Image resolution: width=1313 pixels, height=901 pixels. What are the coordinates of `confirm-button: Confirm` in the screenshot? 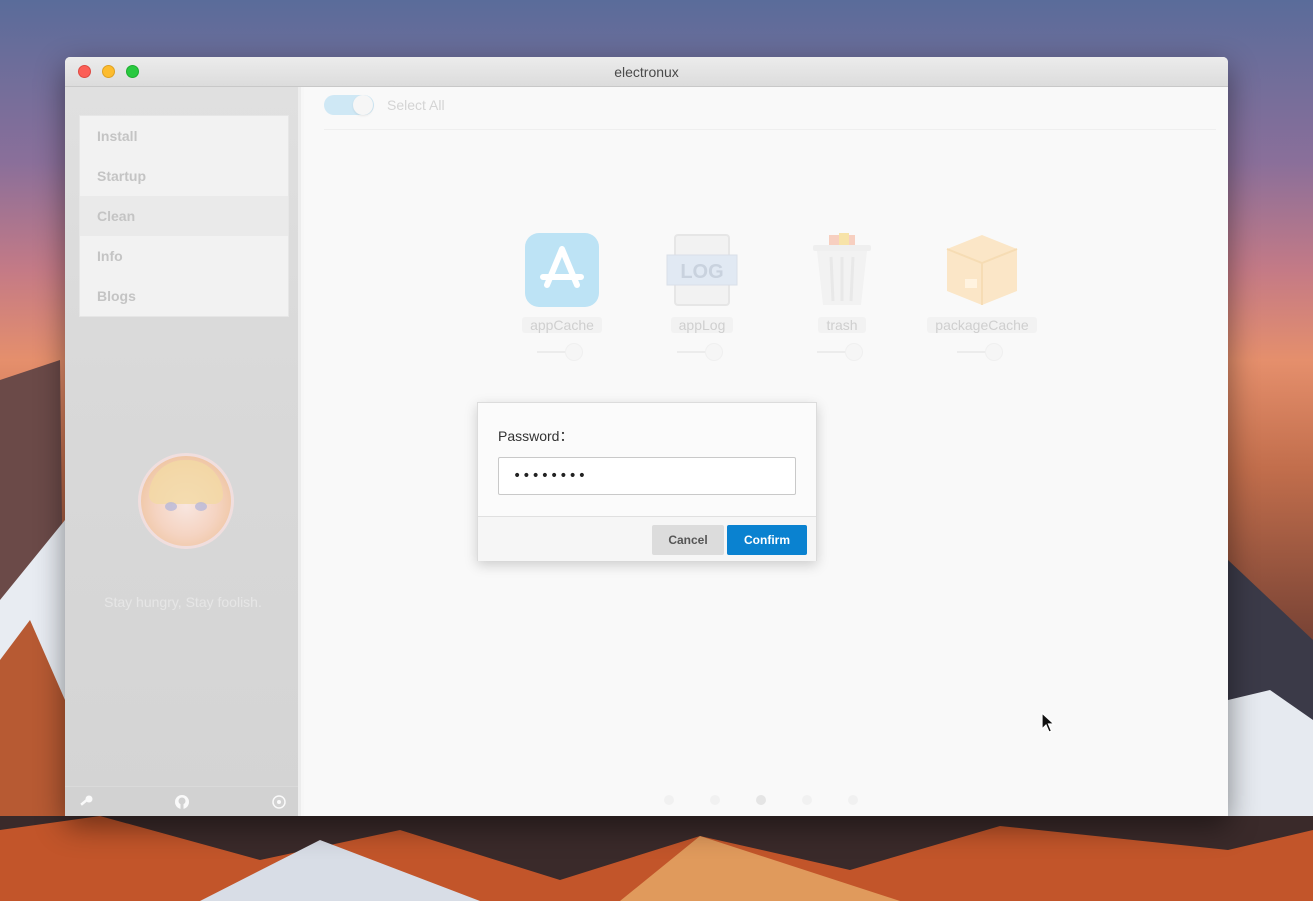 It's located at (767, 540).